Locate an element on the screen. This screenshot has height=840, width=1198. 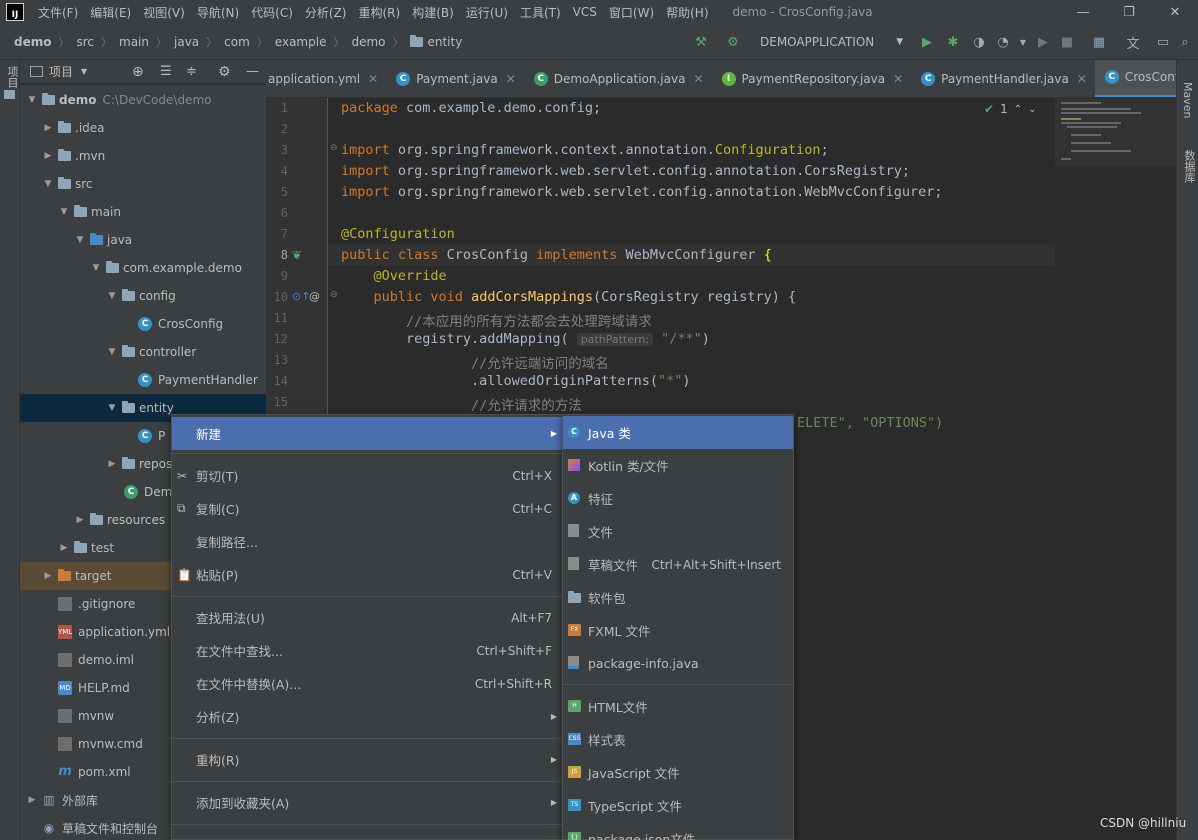
layout-icon: ▭ is located at coordinates (1163, 42).